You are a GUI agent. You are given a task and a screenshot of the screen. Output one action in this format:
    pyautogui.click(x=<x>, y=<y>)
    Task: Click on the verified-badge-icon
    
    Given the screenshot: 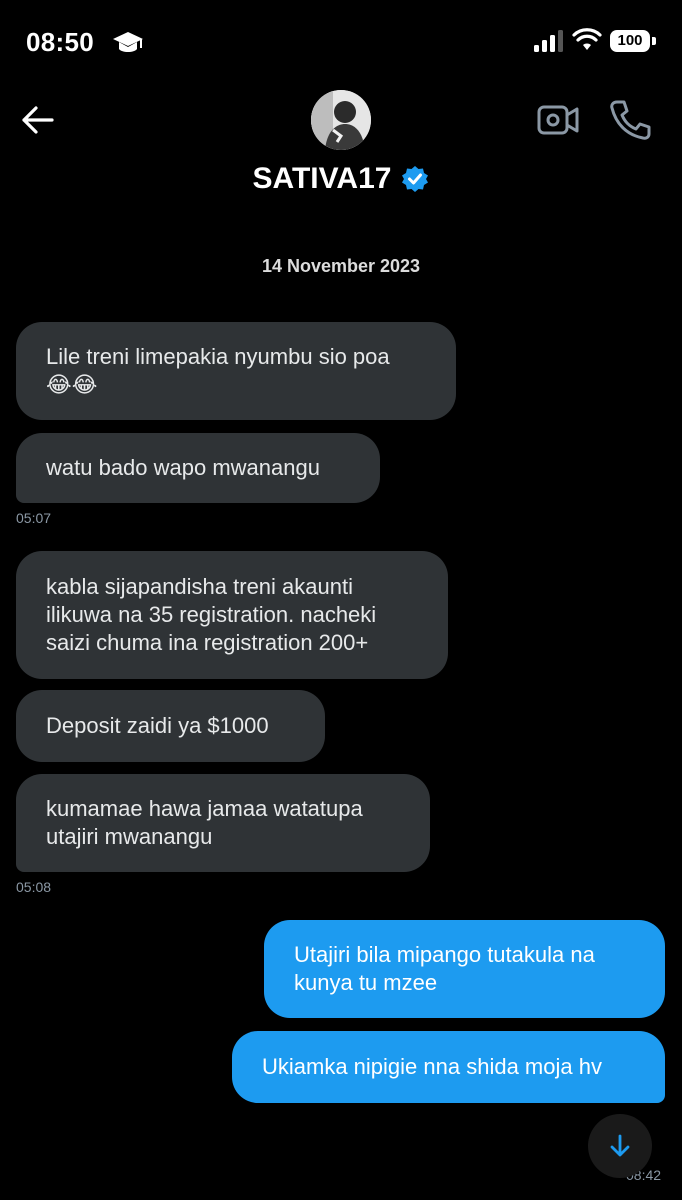 What is the action you would take?
    pyautogui.click(x=415, y=179)
    